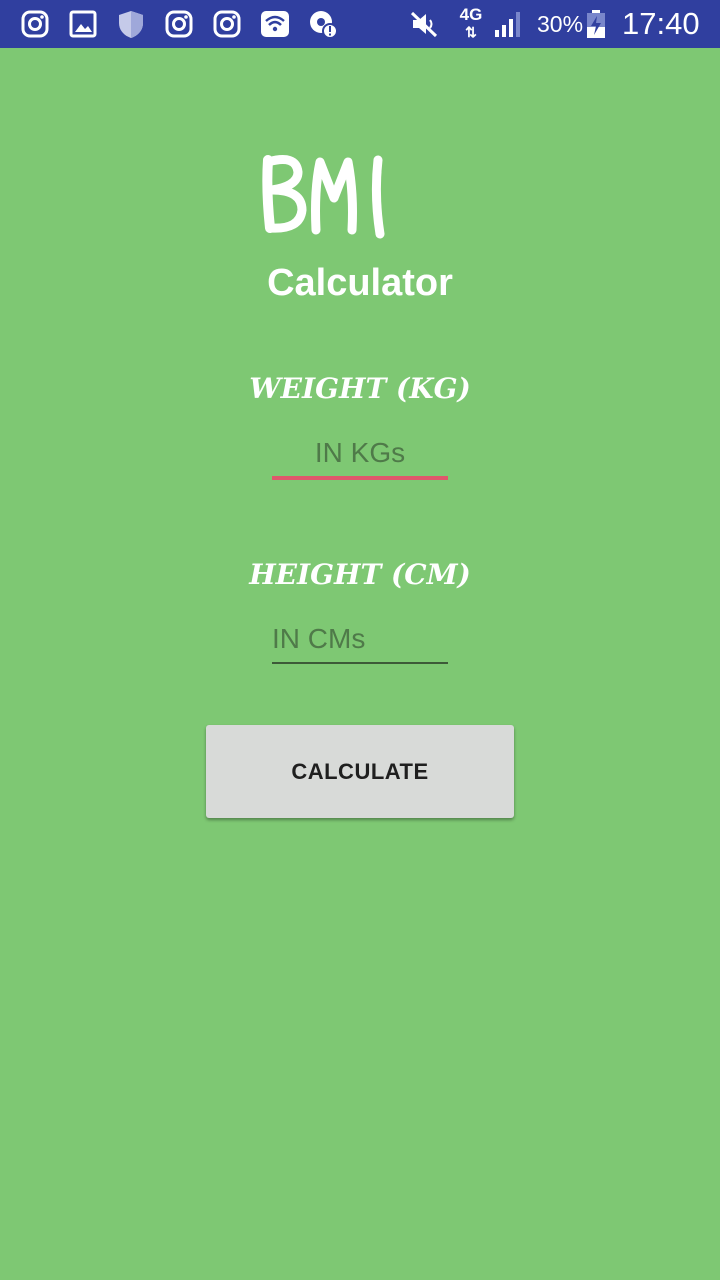  What do you see at coordinates (560, 24) in the screenshot?
I see `battery-percent: 30%` at bounding box center [560, 24].